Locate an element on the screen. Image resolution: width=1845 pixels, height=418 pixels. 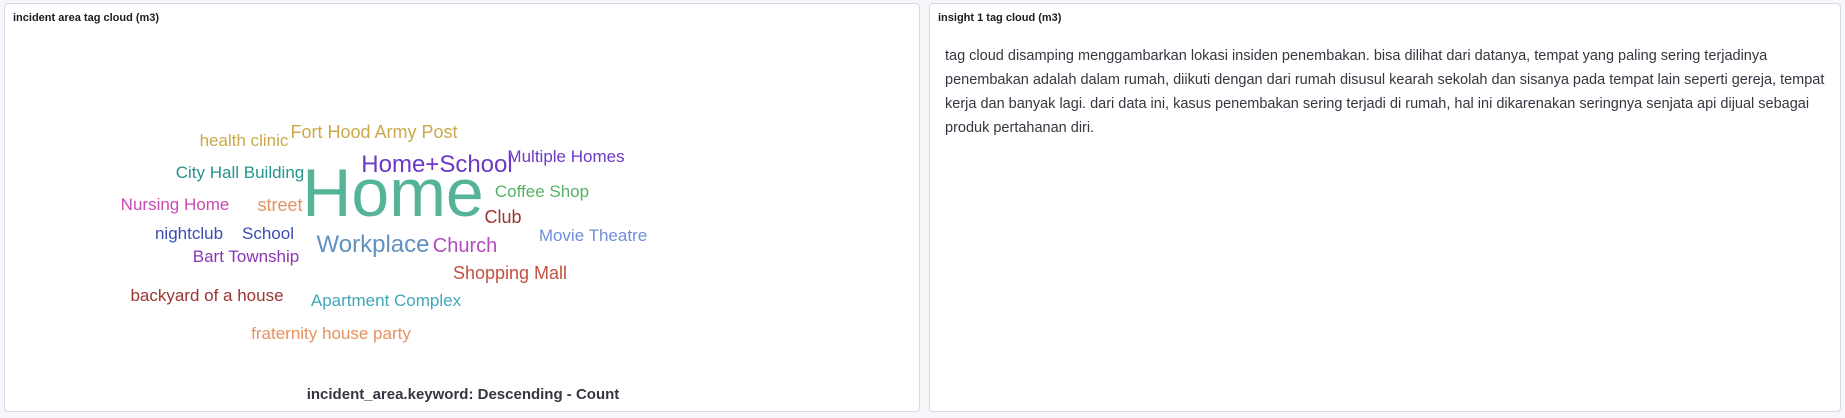
tag-word-fort-hood-army-post: Fort Hood Army Post is located at coordinates (373, 132).